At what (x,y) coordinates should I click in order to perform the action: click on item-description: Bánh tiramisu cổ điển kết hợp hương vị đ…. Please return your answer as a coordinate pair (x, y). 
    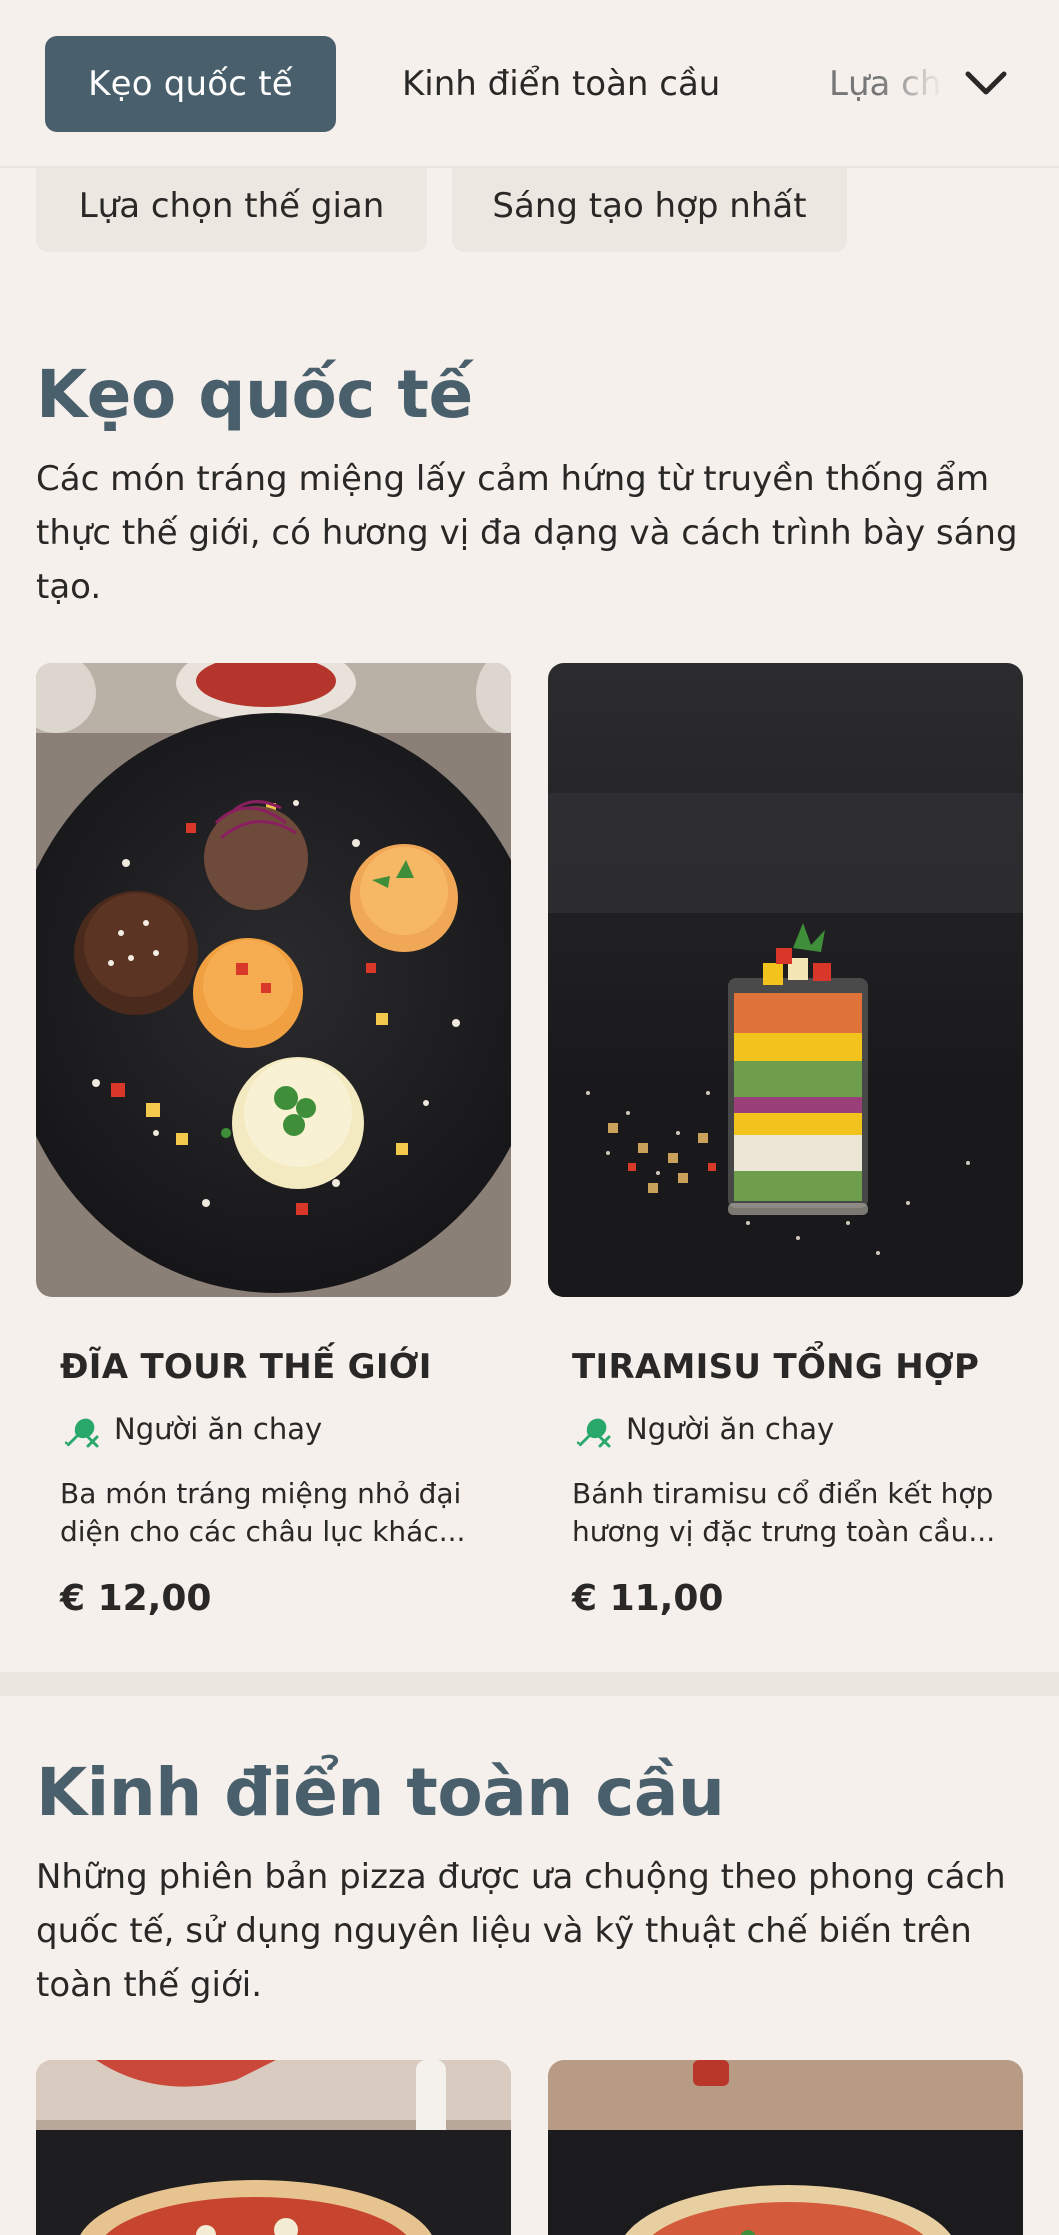
    Looking at the image, I should click on (784, 1512).